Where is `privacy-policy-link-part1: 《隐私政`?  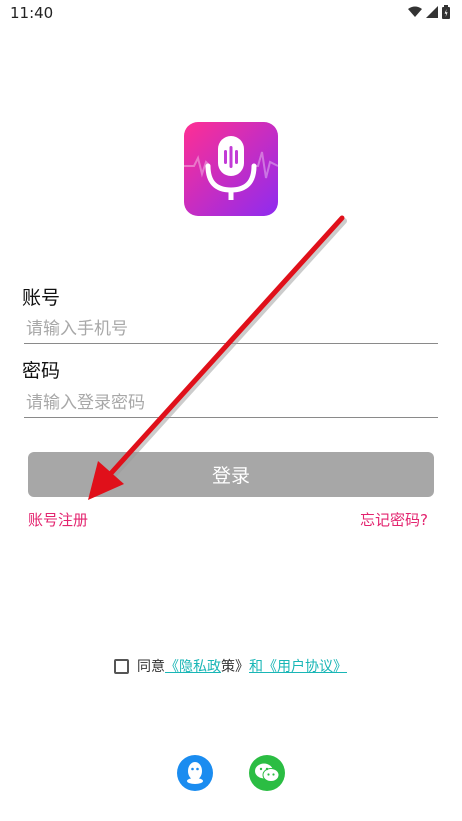
privacy-policy-link-part1: 《隐私政 is located at coordinates (193, 666).